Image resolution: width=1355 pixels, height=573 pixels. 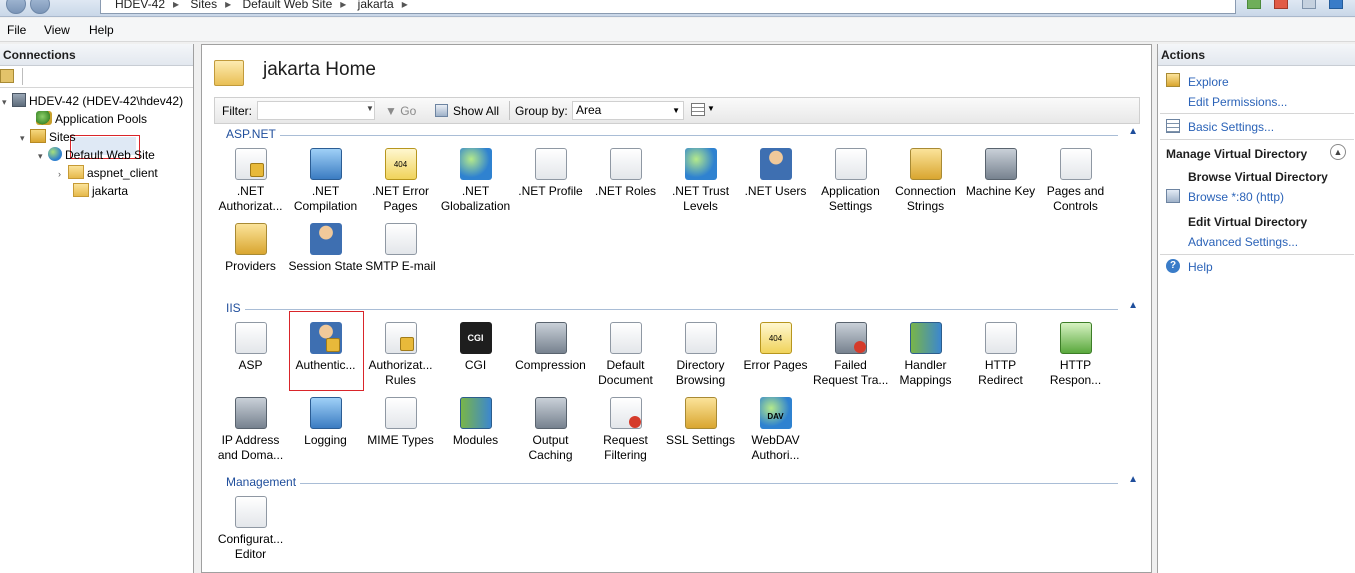 What do you see at coordinates (101, 30) in the screenshot?
I see `menu-help: Help` at bounding box center [101, 30].